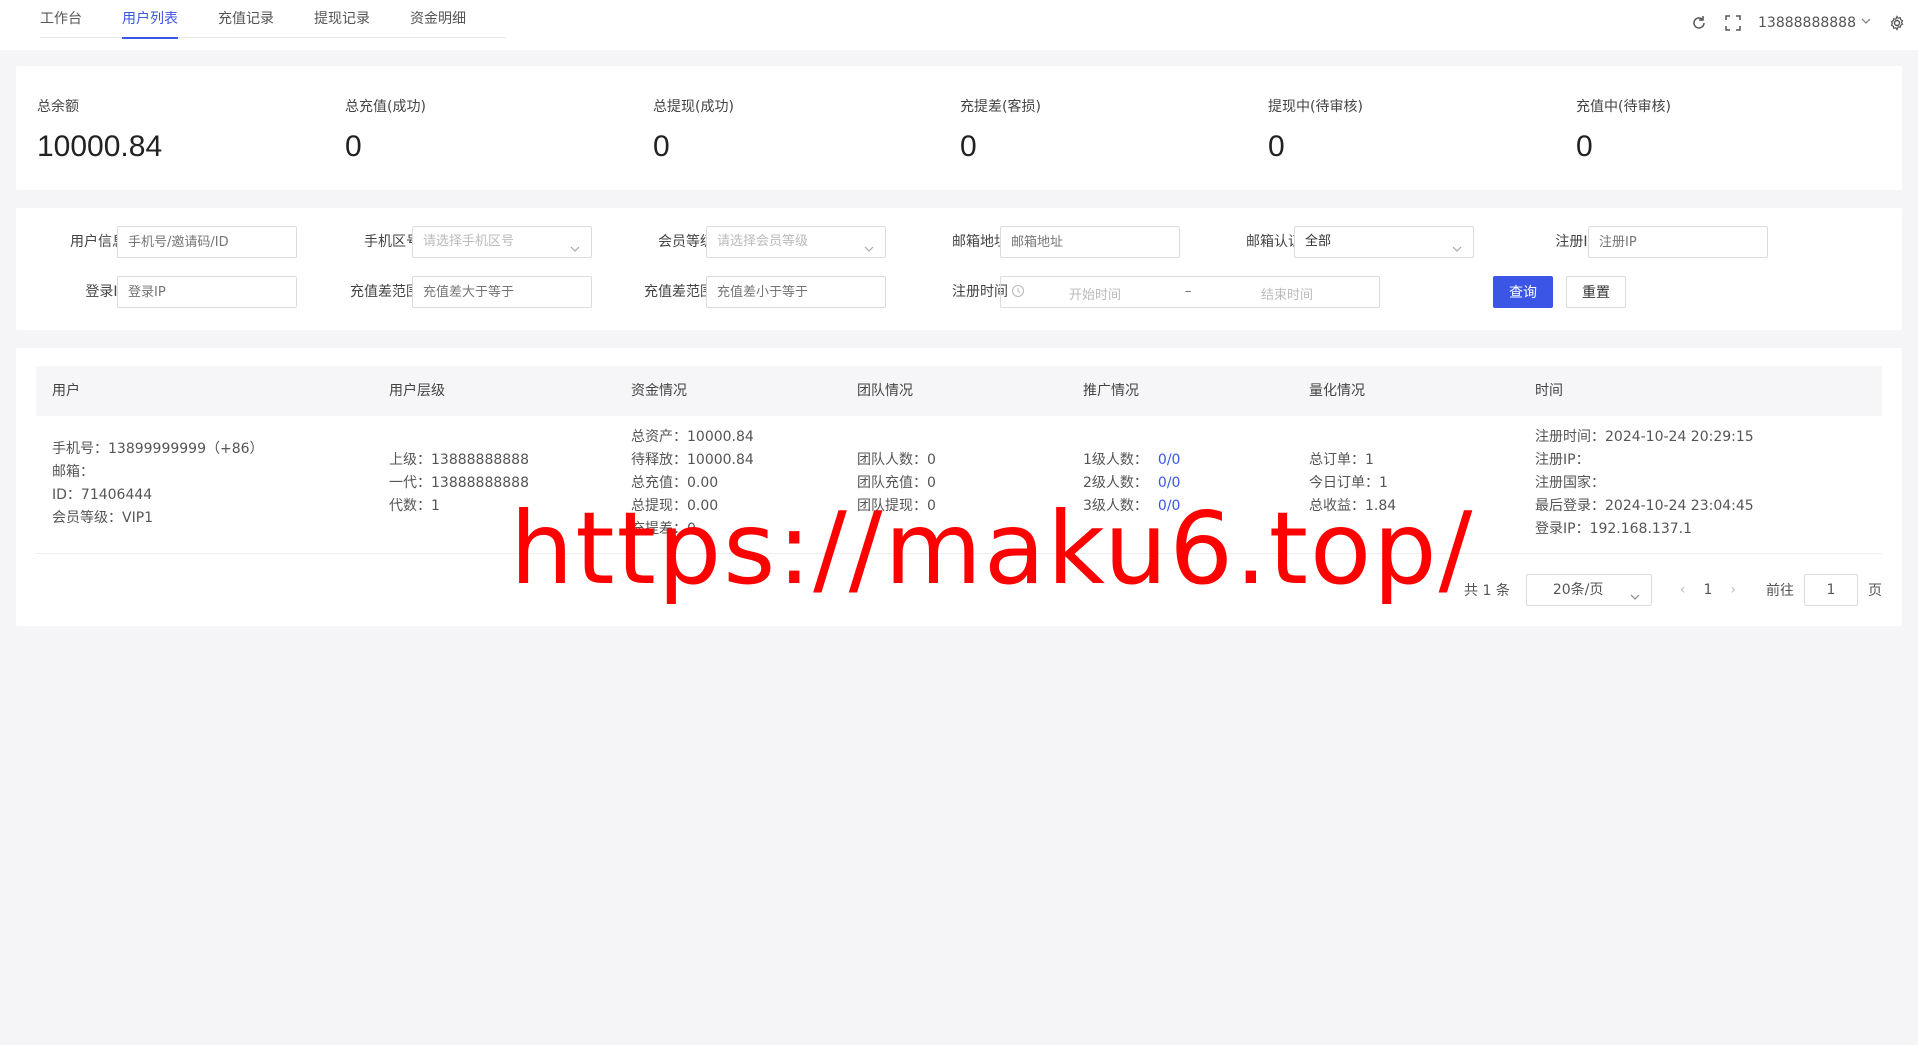 The width and height of the screenshot is (1918, 1045). I want to click on next-page-icon: ›, so click(1733, 590).